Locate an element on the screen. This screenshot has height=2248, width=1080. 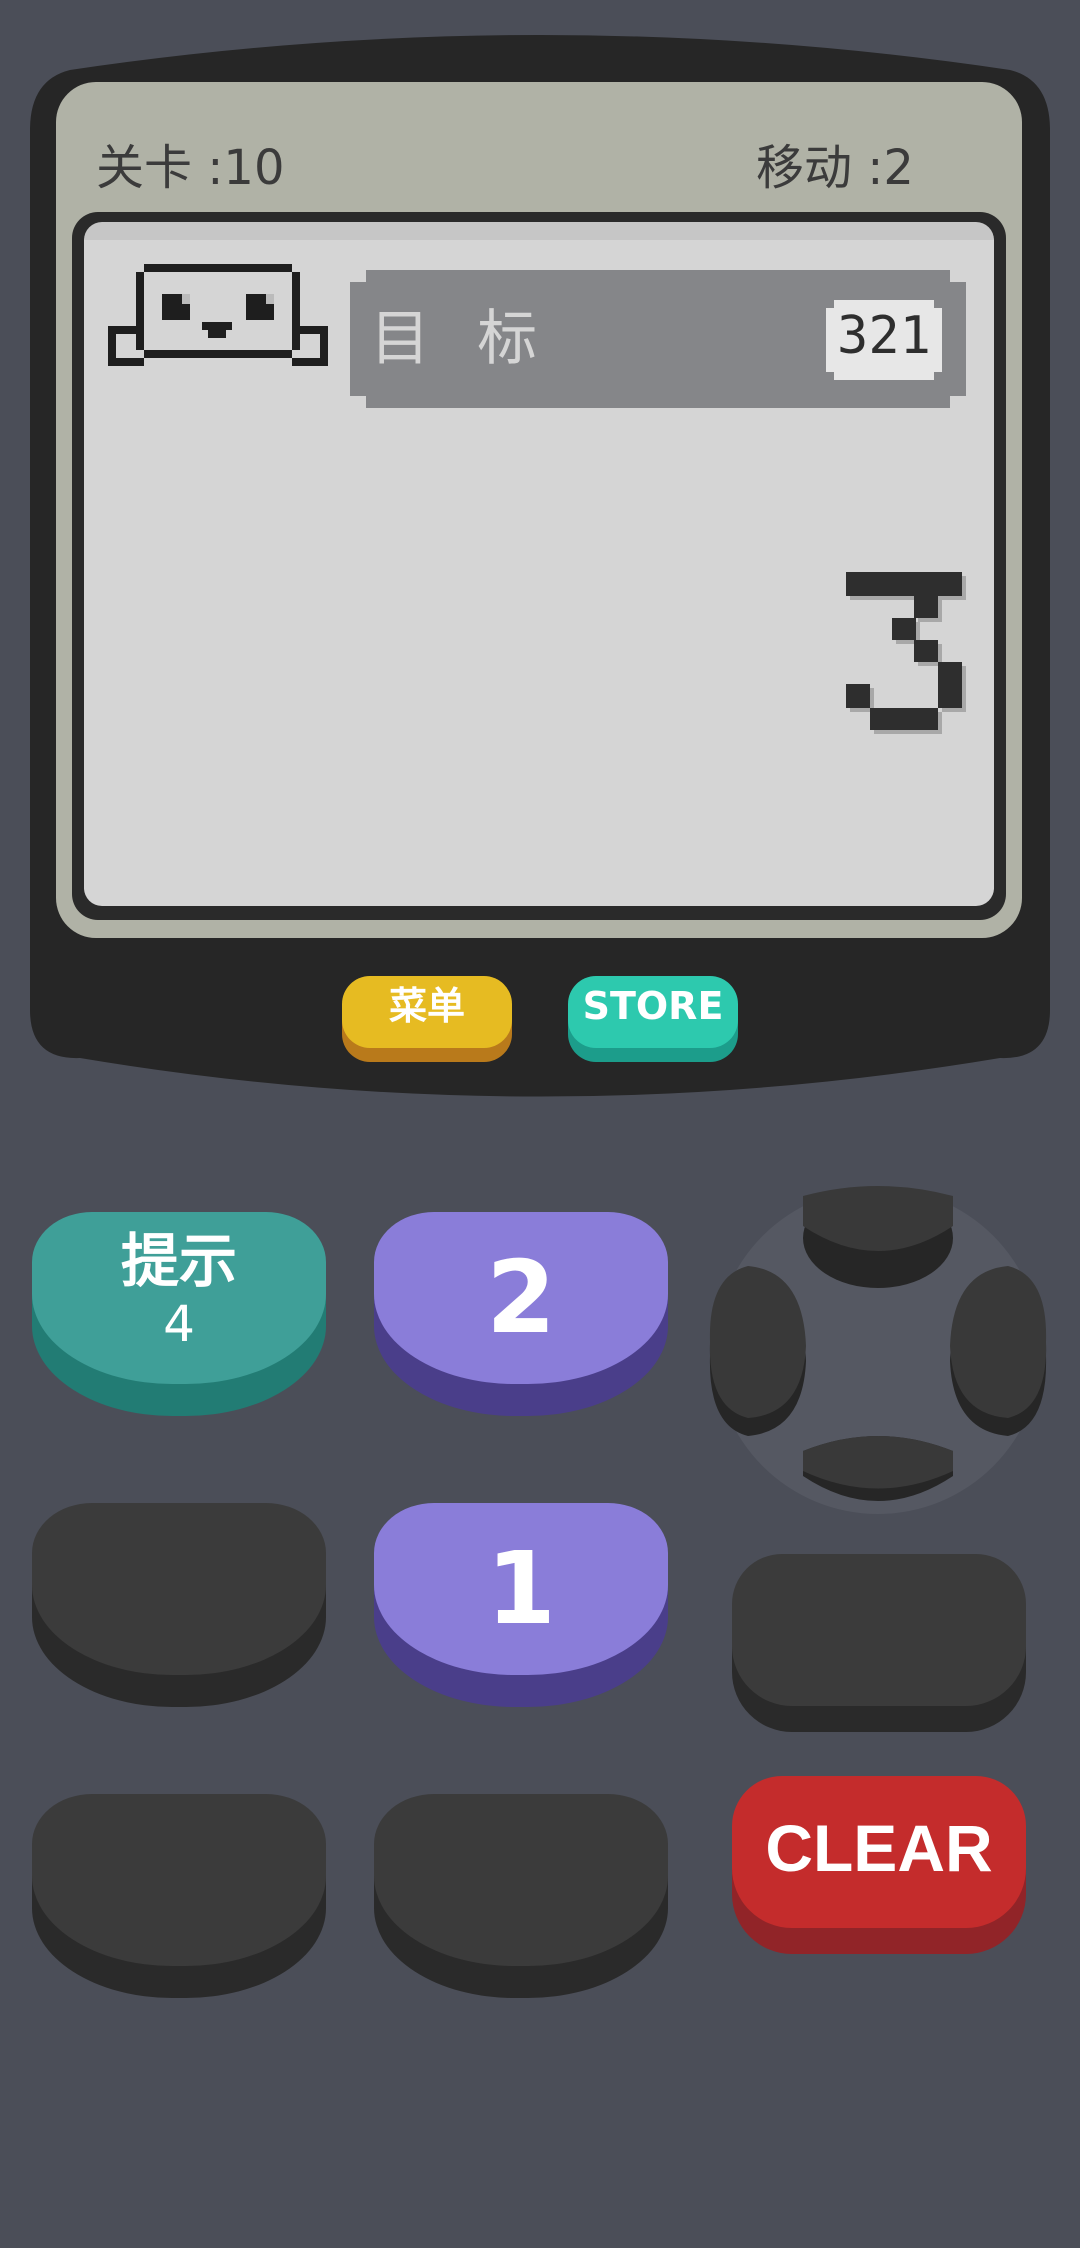
number-key-1: 1 is located at coordinates (521, 1589).